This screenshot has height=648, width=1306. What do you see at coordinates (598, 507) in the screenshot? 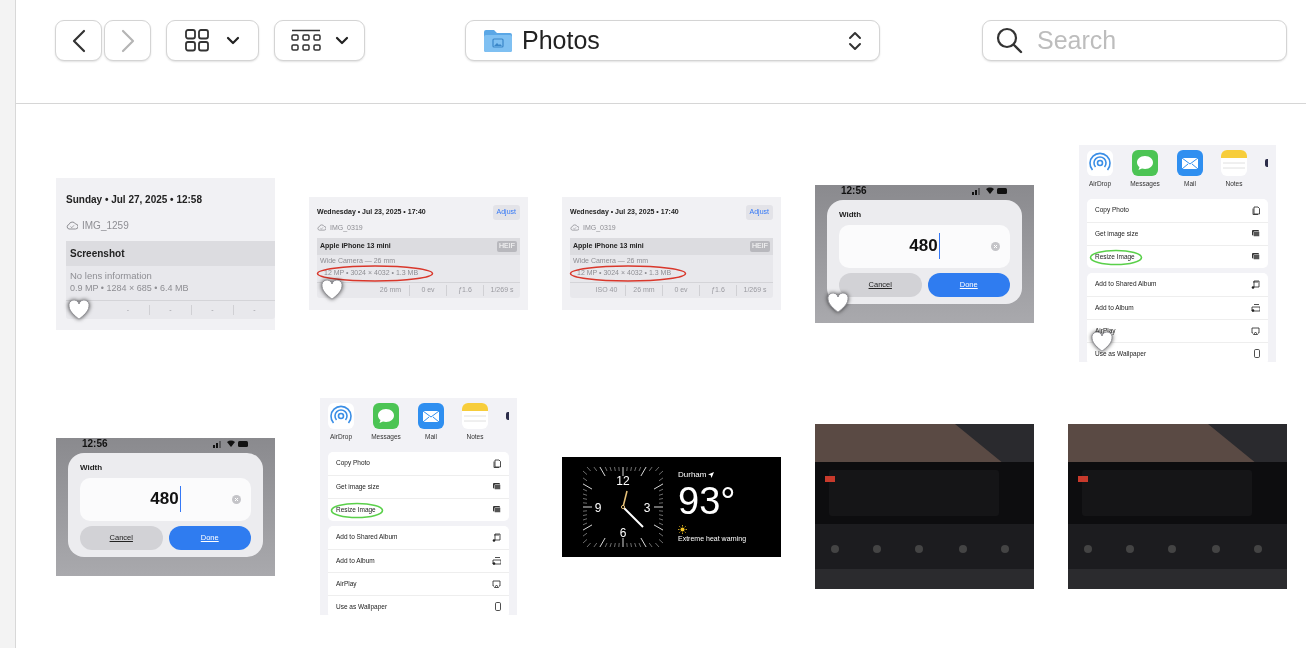
I see `clock-numeral: 9` at bounding box center [598, 507].